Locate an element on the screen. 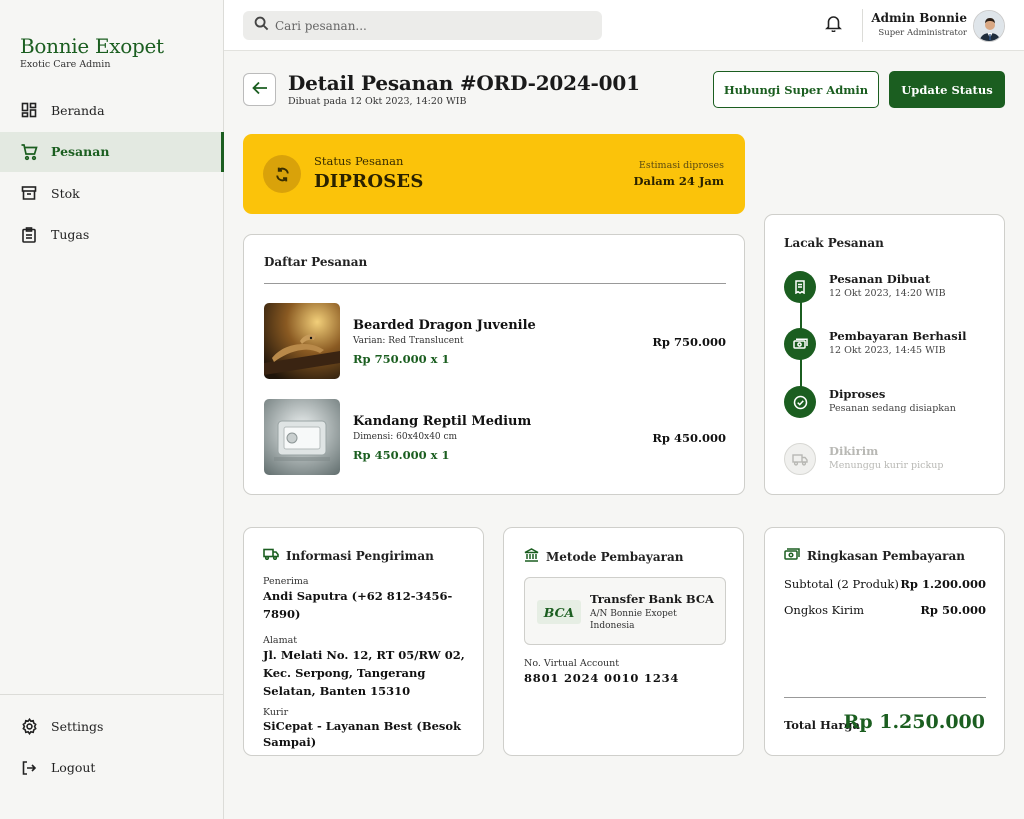 This screenshot has width=1024, height=819. recipient-value: Andi Saputra (+62 812-3456-7890) is located at coordinates (358, 605).